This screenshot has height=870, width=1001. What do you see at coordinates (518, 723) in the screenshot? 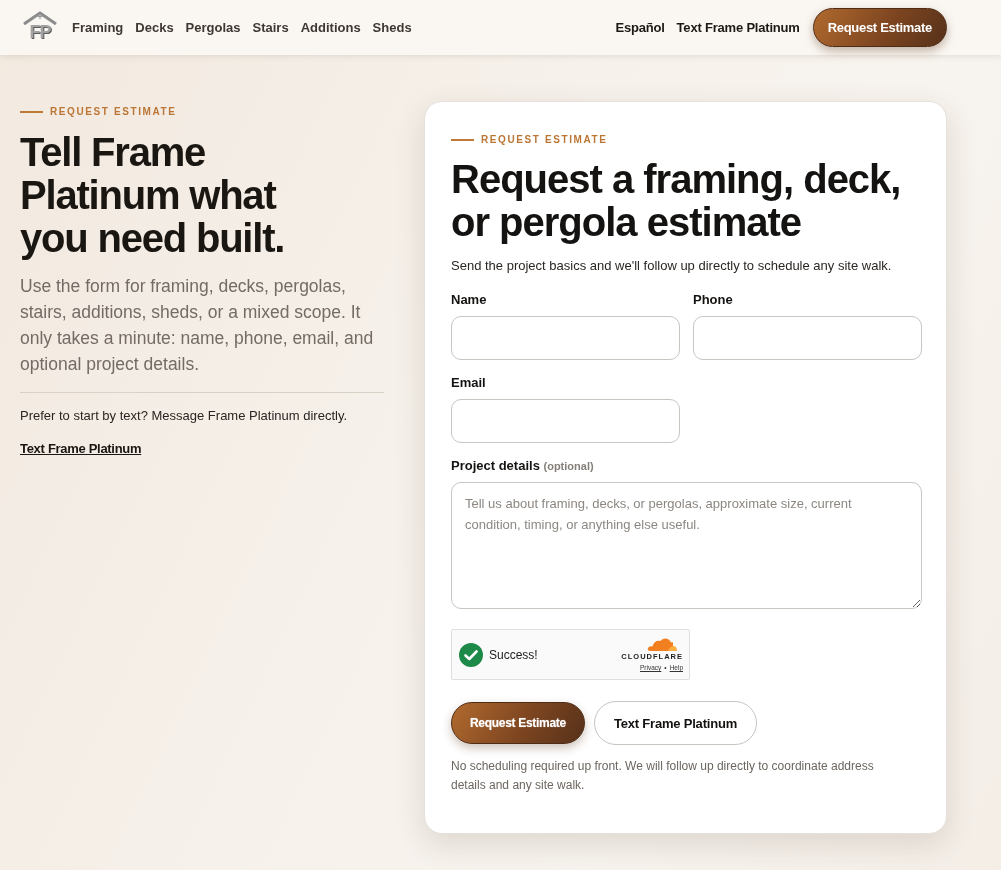
I see `submit-button: Request Estimate` at bounding box center [518, 723].